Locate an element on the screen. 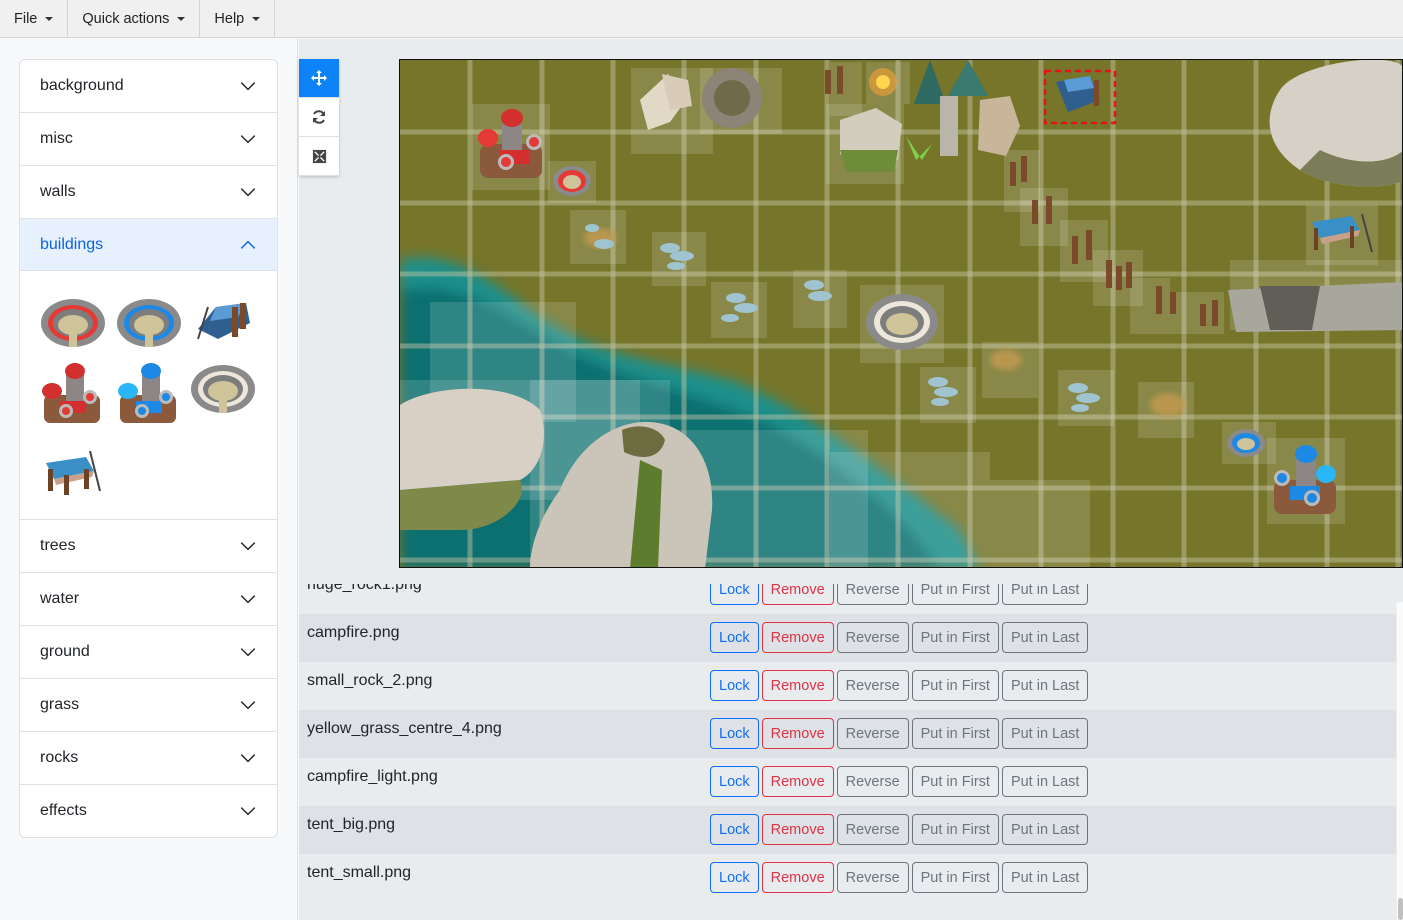  scrollbar-thumb is located at coordinates (1400, 909).